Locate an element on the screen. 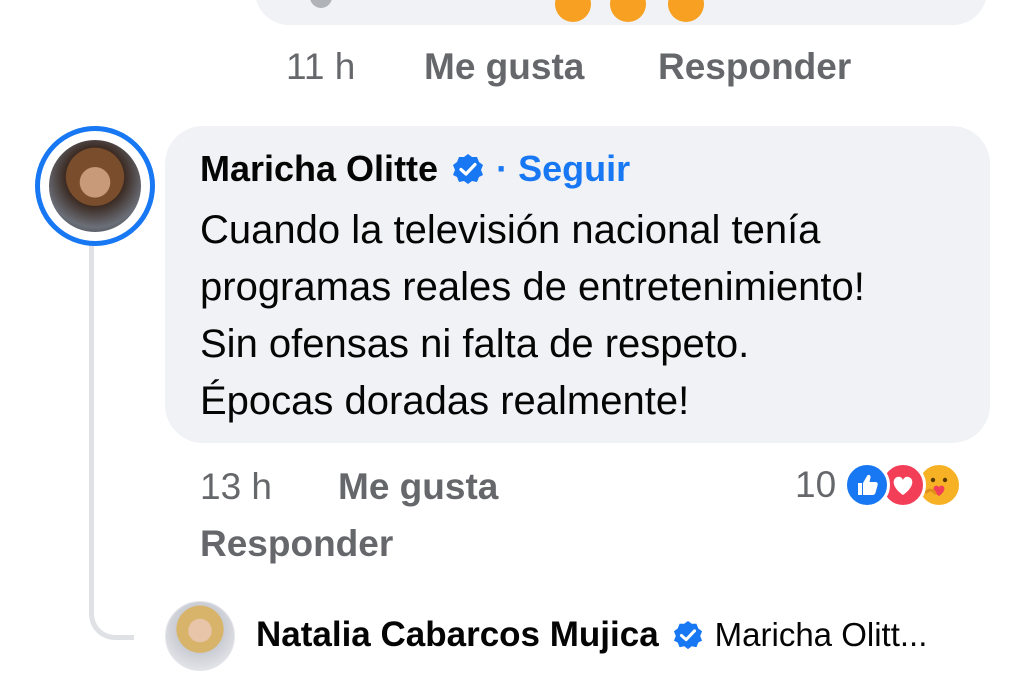  reaction-summary: 10 is located at coordinates (879, 485).